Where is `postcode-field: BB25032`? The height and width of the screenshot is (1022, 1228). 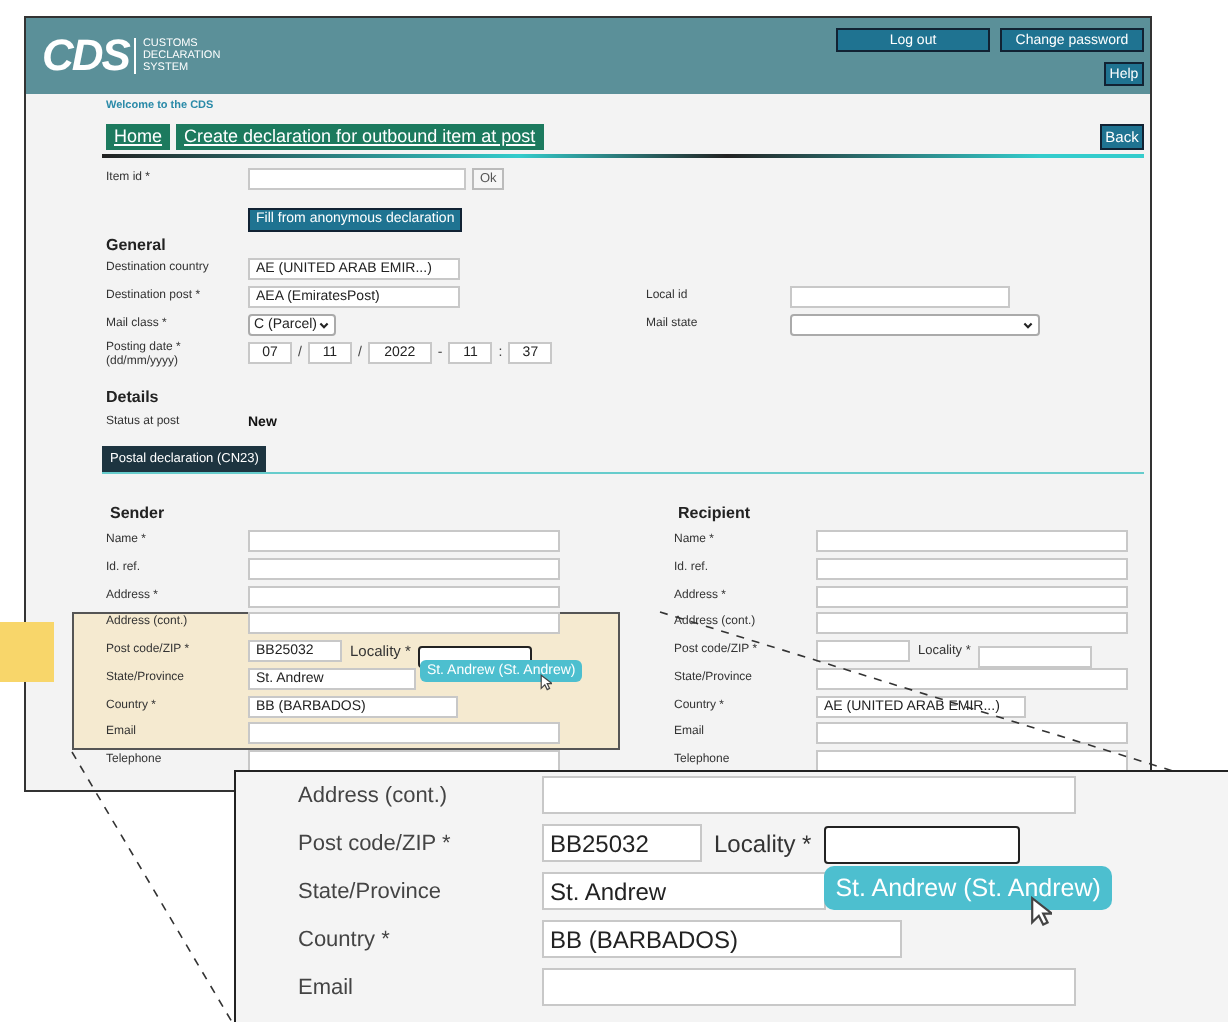 postcode-field: BB25032 is located at coordinates (622, 843).